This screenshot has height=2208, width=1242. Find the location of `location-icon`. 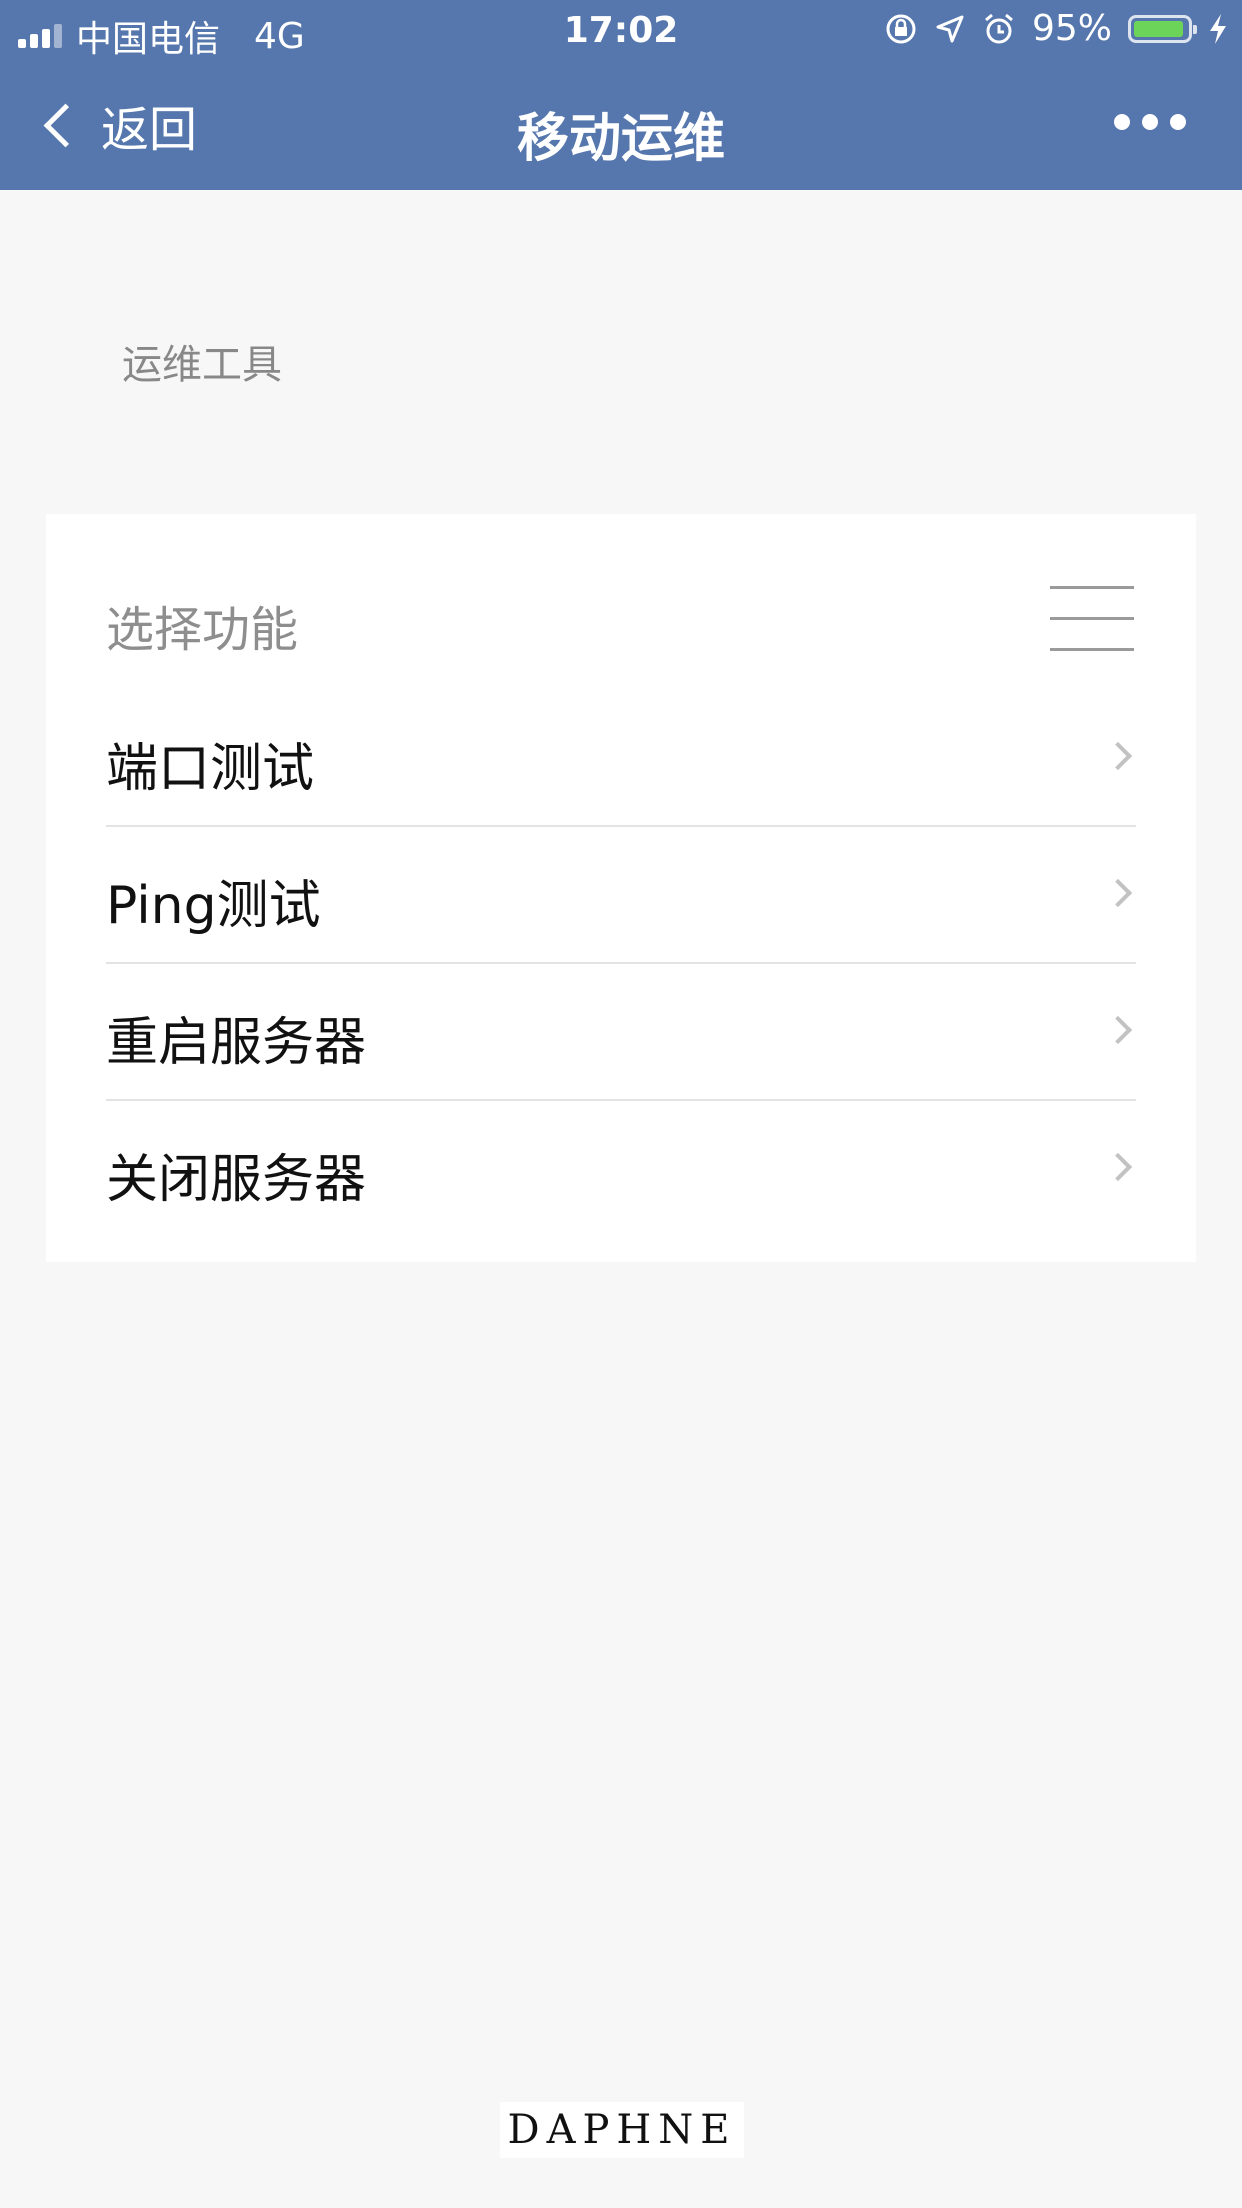

location-icon is located at coordinates (950, 28).